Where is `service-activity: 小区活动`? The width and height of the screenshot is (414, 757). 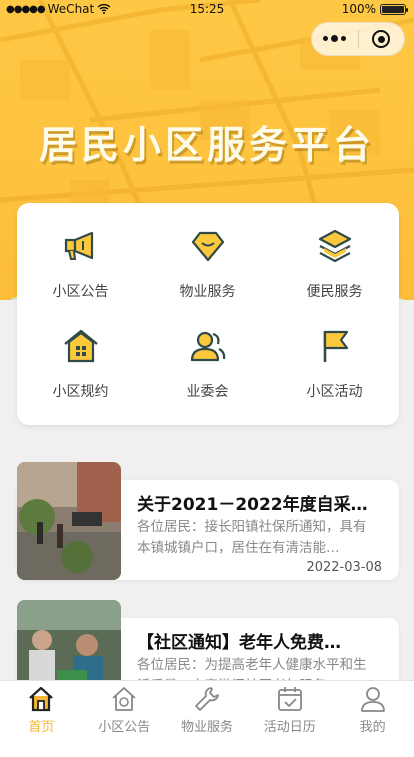 service-activity: 小区活动 is located at coordinates (334, 351).